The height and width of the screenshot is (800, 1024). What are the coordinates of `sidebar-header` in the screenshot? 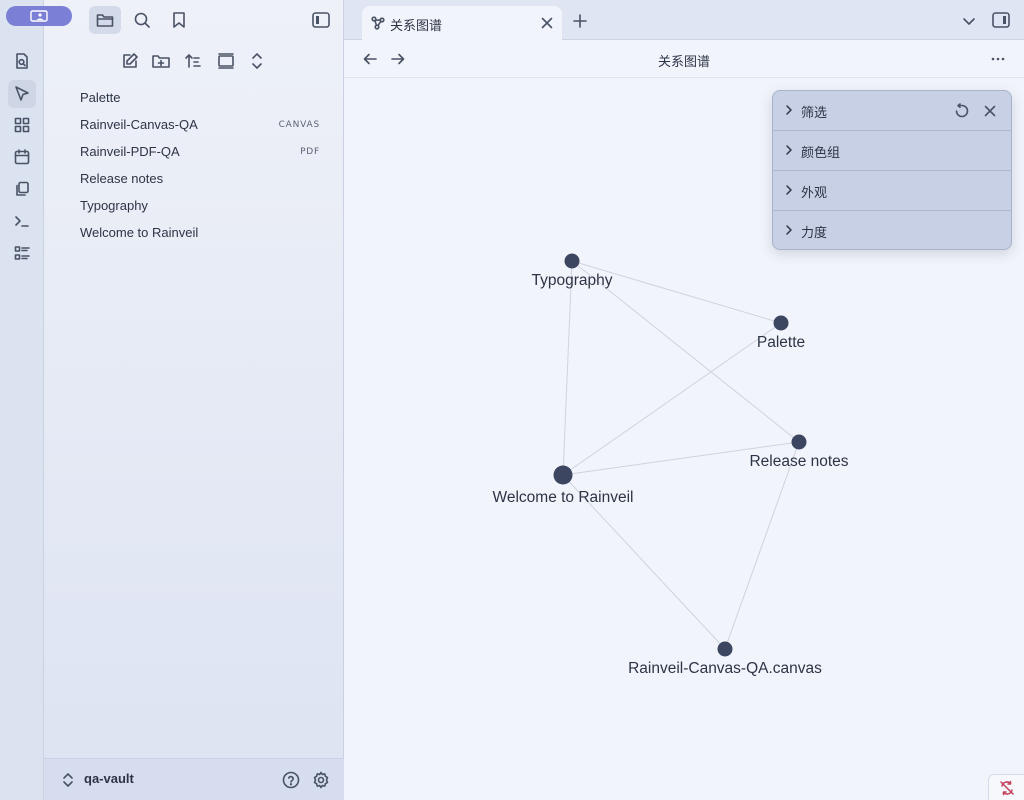 It's located at (194, 20).